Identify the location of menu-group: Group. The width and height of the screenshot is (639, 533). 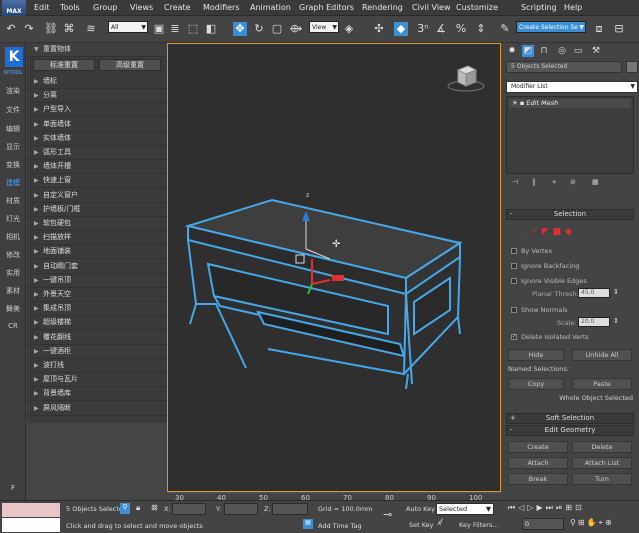
(105, 7).